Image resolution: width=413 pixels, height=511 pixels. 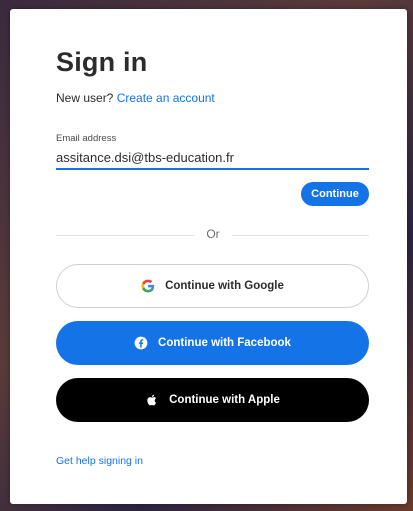 What do you see at coordinates (148, 286) in the screenshot?
I see `google-icon` at bounding box center [148, 286].